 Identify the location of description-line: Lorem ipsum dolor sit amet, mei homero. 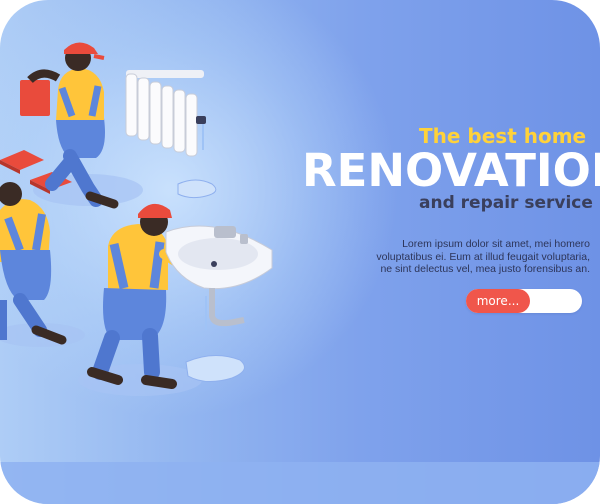
(496, 244).